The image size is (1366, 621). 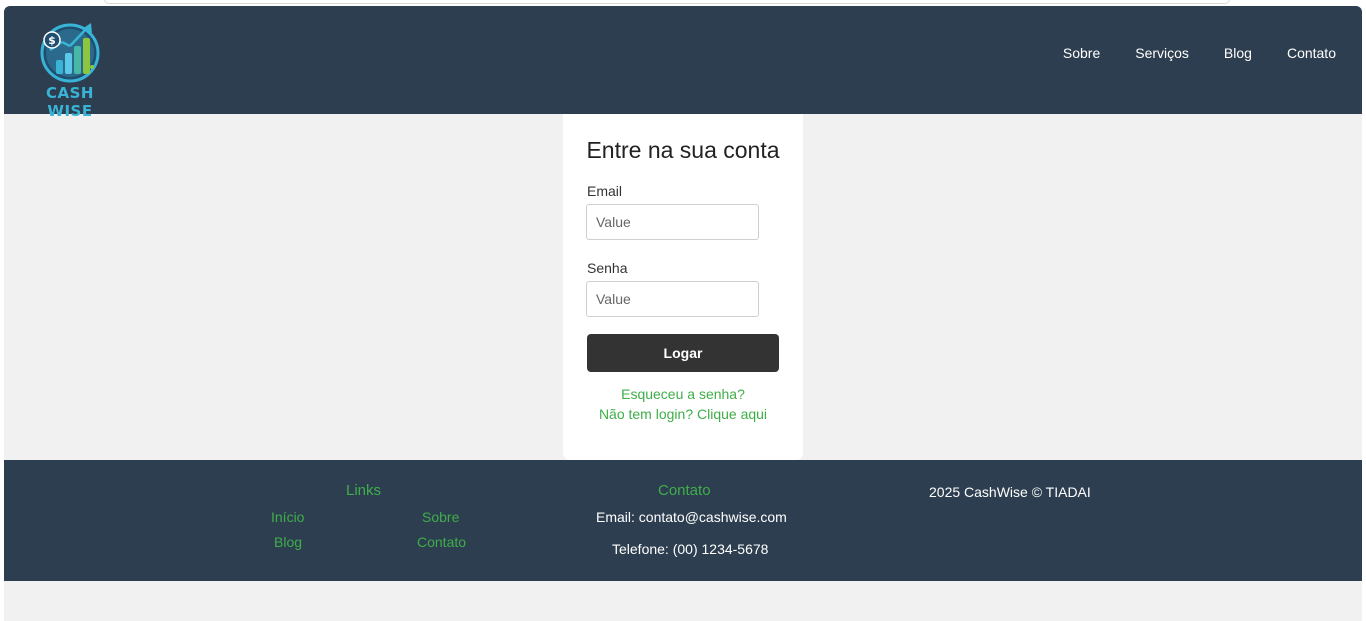 I want to click on email-label: Email, so click(x=605, y=191).